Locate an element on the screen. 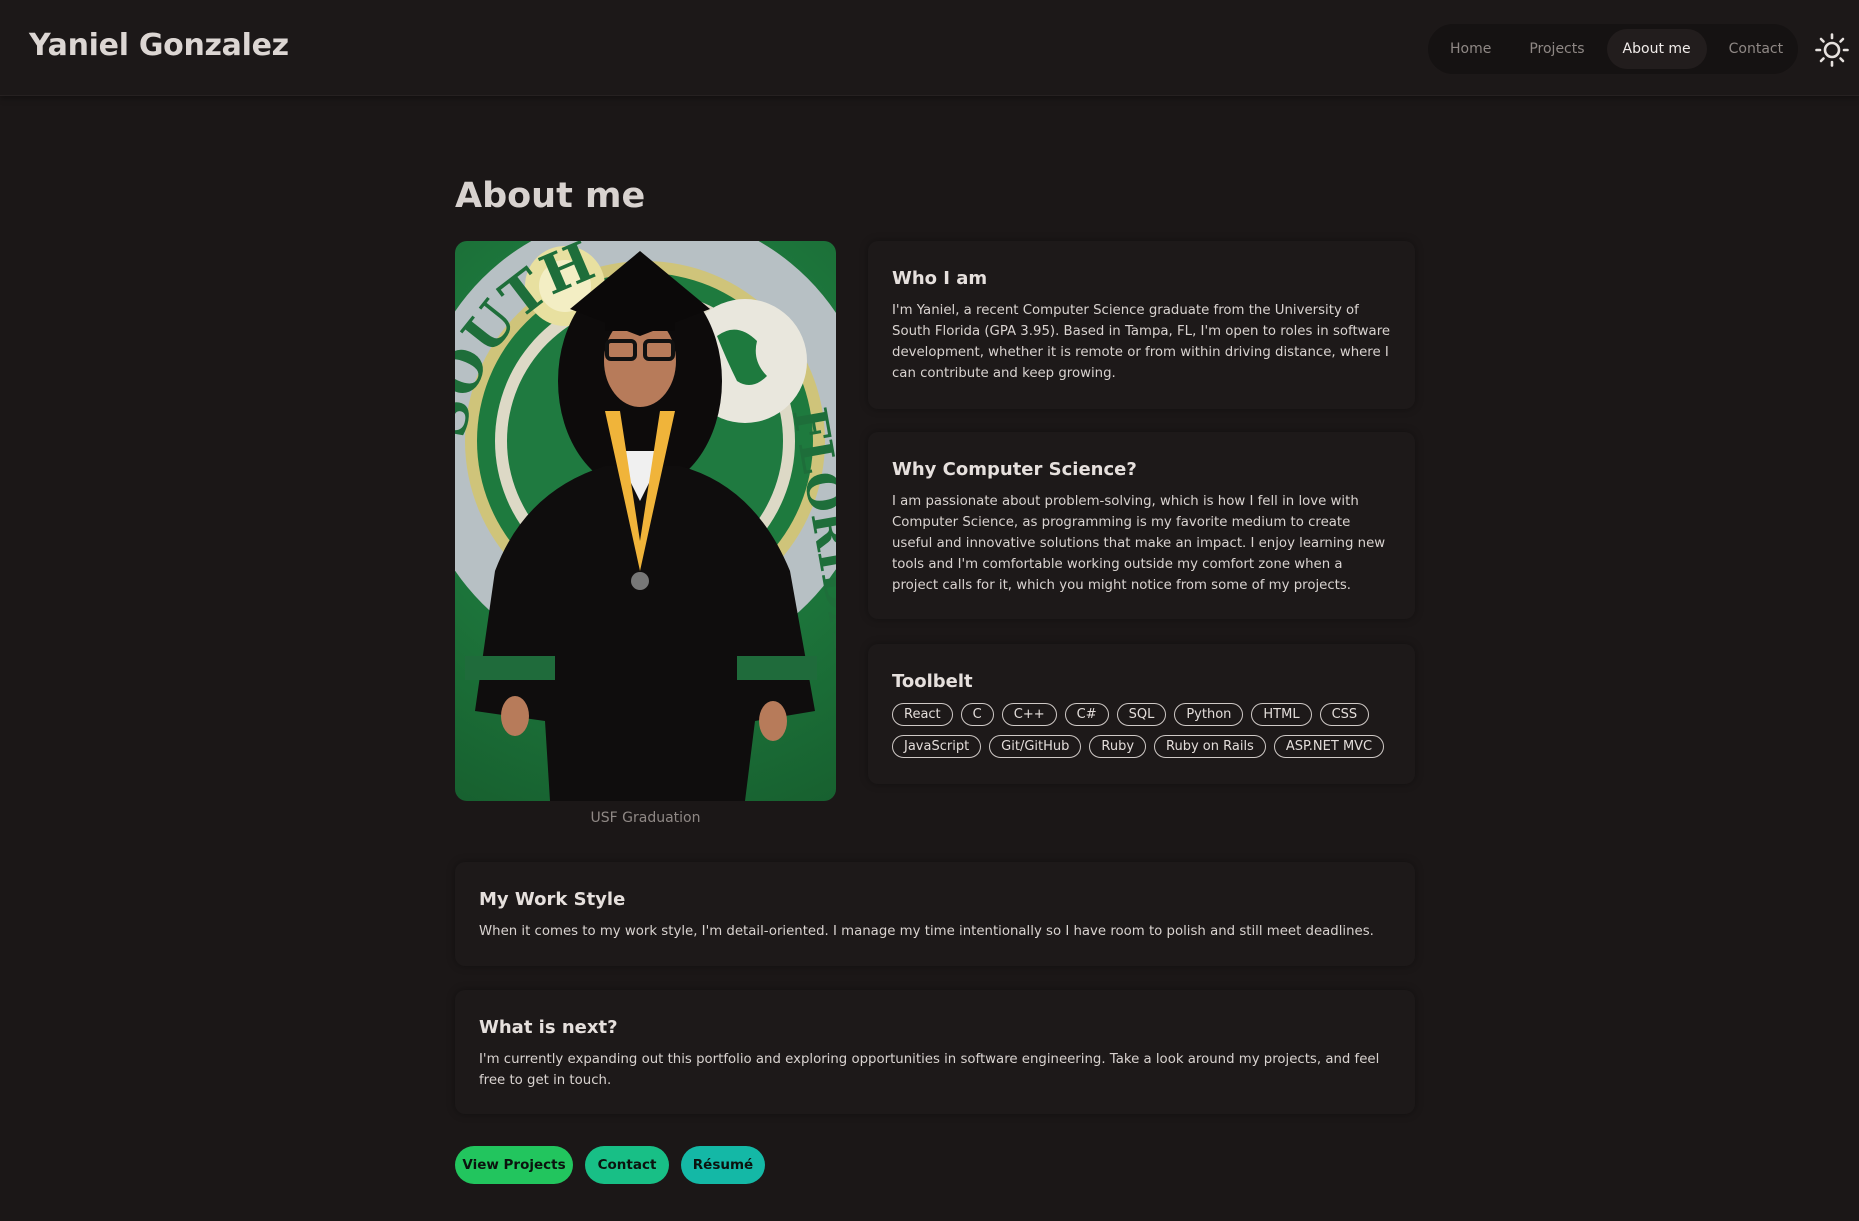  tool-chip: ASP.NET MVC is located at coordinates (1329, 746).